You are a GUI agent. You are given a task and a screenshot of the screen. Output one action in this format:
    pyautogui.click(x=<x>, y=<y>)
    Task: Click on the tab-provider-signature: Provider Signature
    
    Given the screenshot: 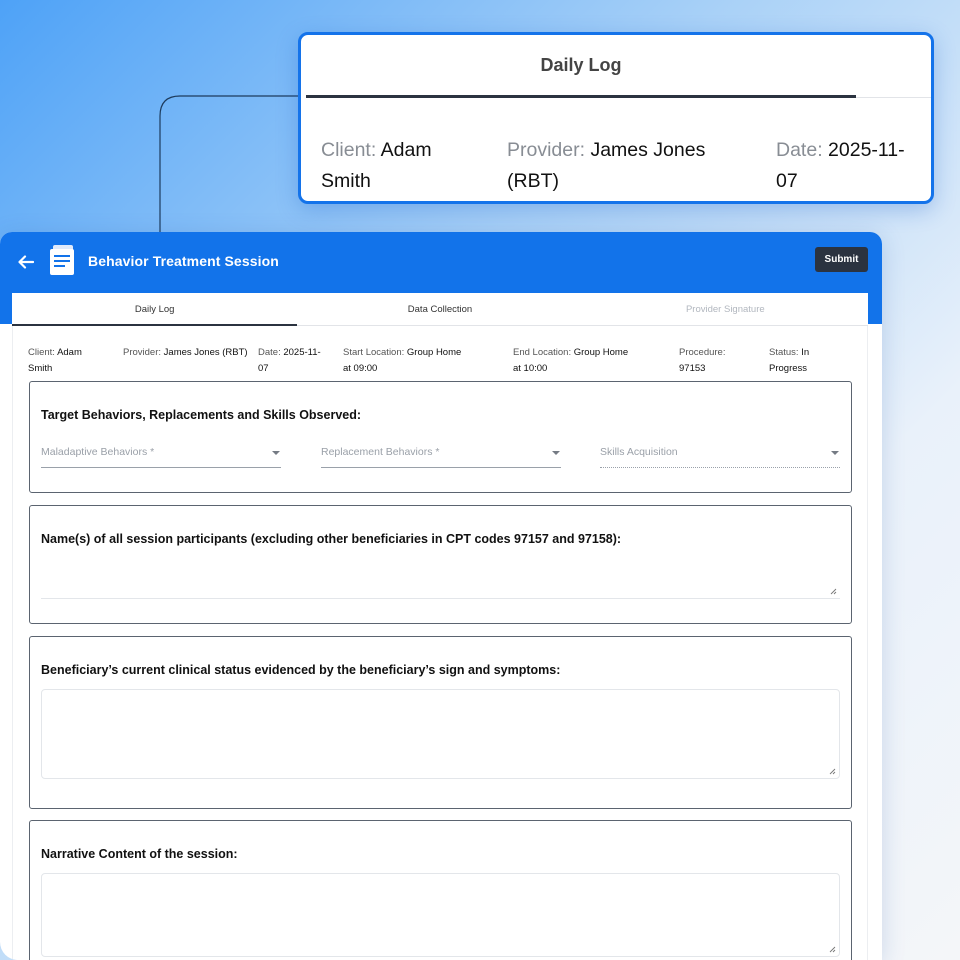 What is the action you would take?
    pyautogui.click(x=725, y=309)
    